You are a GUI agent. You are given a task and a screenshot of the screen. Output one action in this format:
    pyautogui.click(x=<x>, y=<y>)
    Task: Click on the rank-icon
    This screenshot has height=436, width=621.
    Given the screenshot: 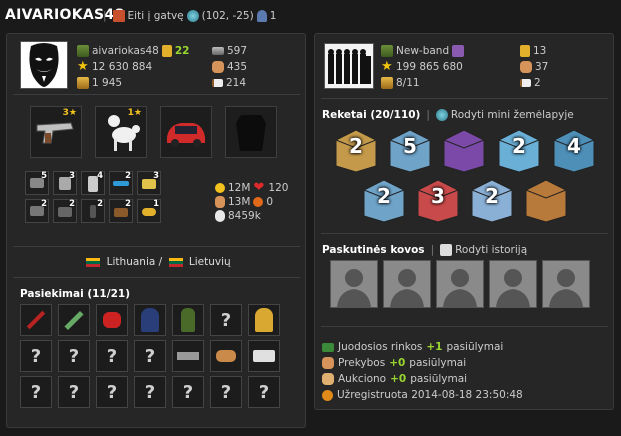 What is the action you would take?
    pyautogui.click(x=83, y=83)
    